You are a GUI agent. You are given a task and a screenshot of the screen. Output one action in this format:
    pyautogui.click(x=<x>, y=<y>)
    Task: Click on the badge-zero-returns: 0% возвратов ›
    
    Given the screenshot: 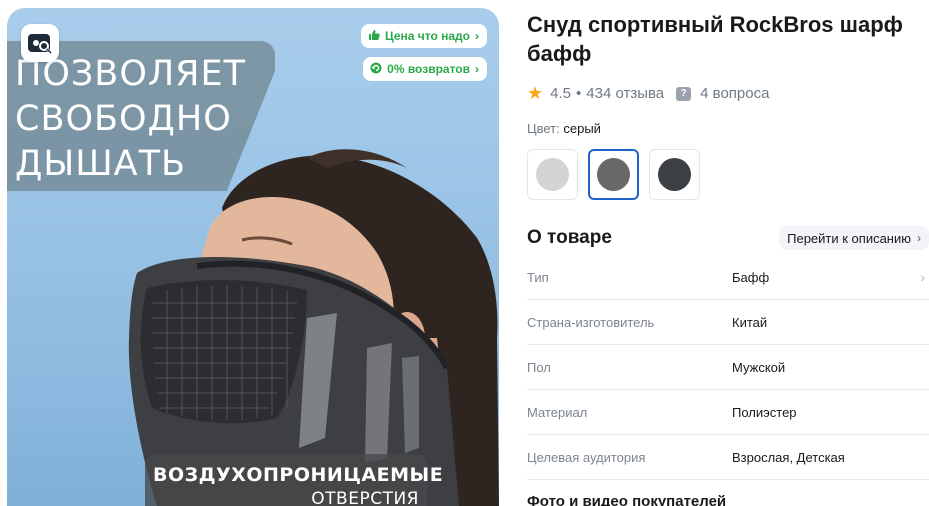 What is the action you would take?
    pyautogui.click(x=425, y=69)
    